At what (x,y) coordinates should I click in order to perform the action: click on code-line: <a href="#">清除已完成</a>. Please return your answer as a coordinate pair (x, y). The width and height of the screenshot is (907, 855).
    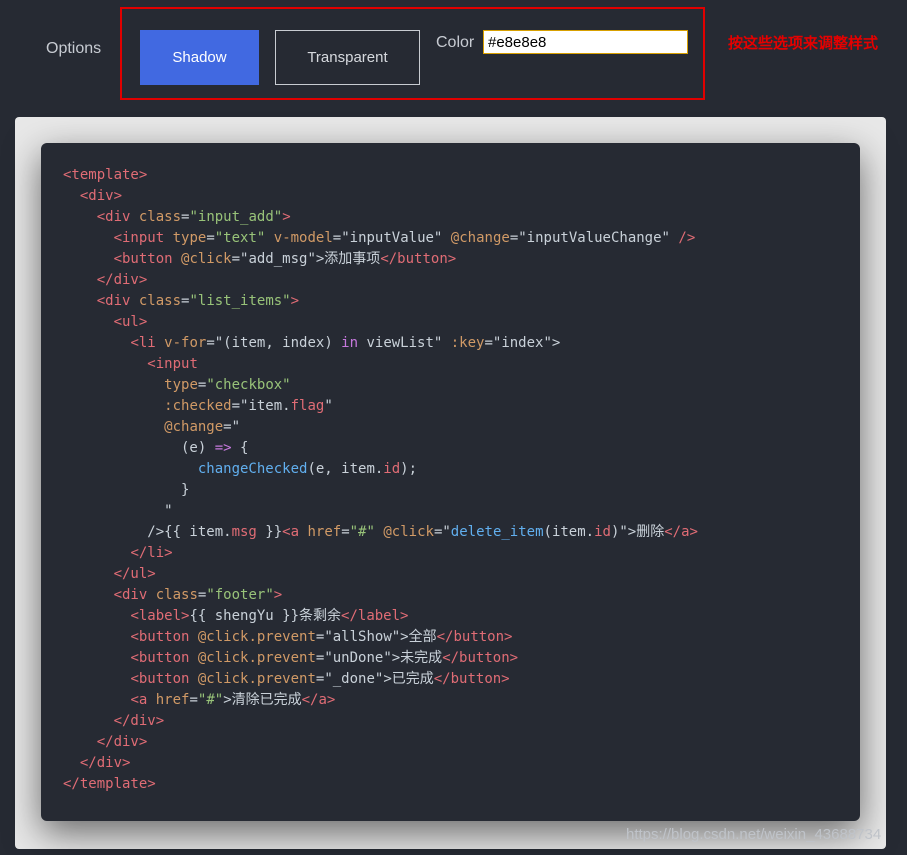
    Looking at the image, I should click on (380, 700).